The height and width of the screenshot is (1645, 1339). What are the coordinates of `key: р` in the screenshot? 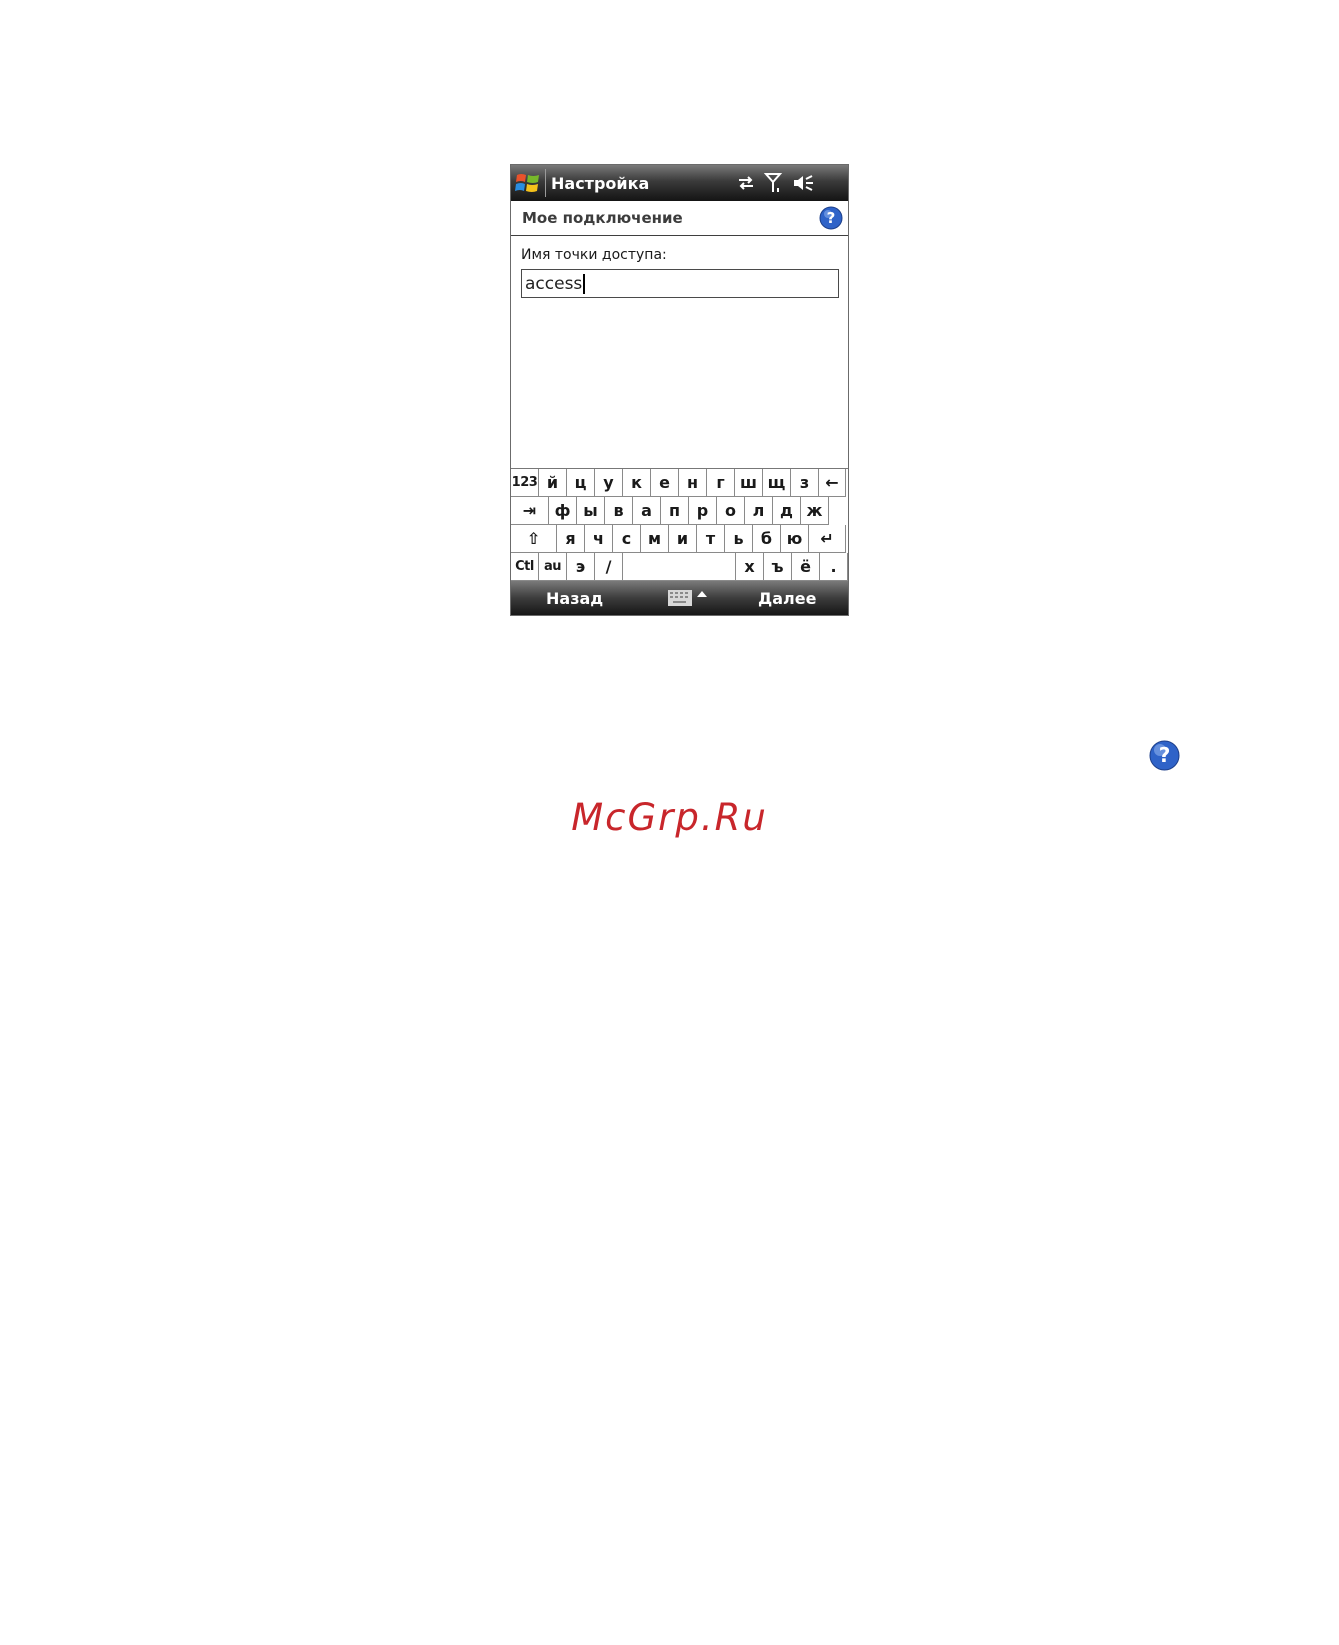 It's located at (703, 511).